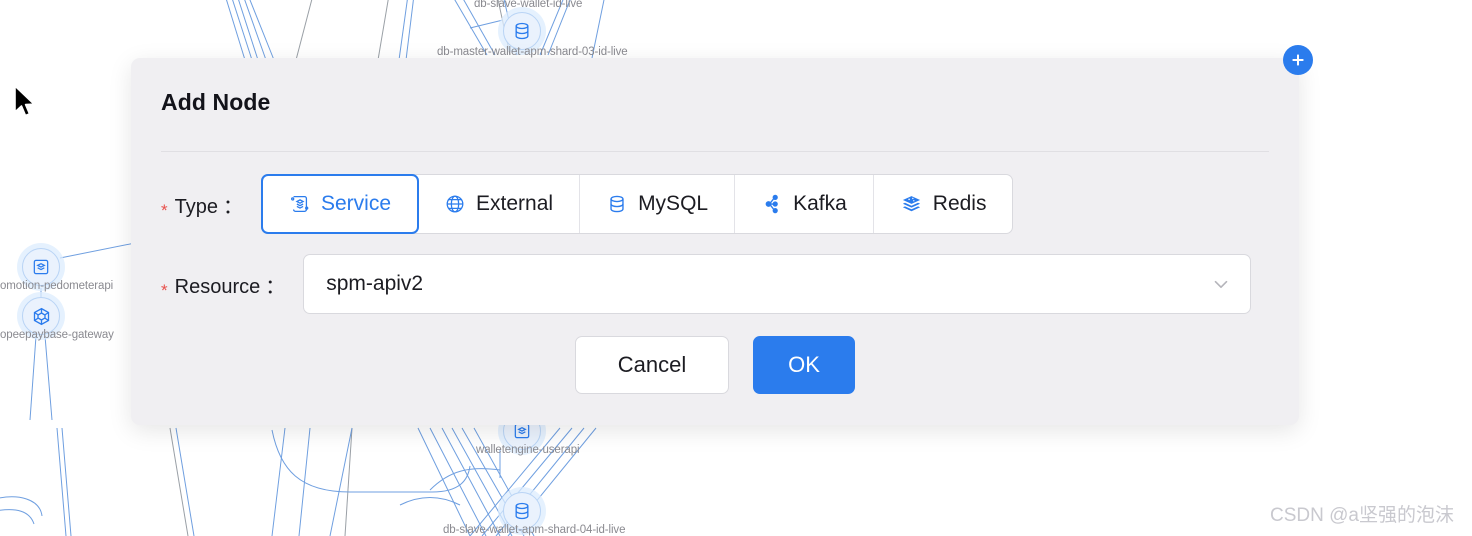  Describe the element at coordinates (57, 286) in the screenshot. I see `graph-node-label: omotion-pedometerapi` at that location.